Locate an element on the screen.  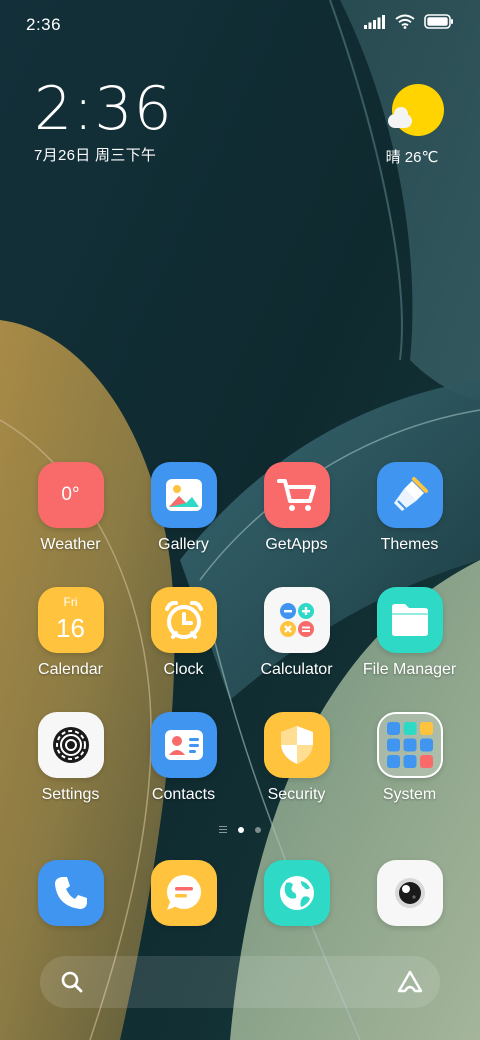
app-drawer-indicator-icon is located at coordinates (223, 829).